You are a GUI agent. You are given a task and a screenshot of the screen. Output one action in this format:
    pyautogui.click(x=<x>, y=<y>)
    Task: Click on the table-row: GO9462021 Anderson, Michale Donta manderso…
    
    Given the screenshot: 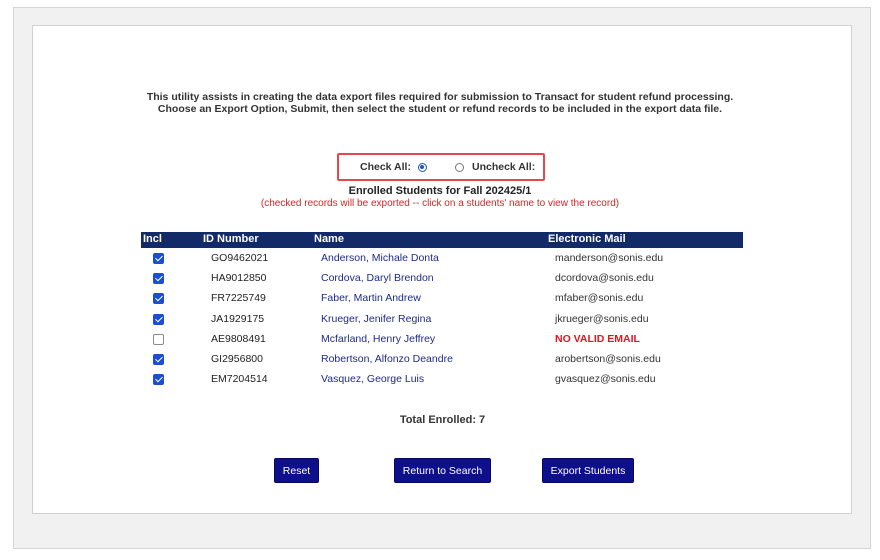 What is the action you would take?
    pyautogui.click(x=442, y=259)
    